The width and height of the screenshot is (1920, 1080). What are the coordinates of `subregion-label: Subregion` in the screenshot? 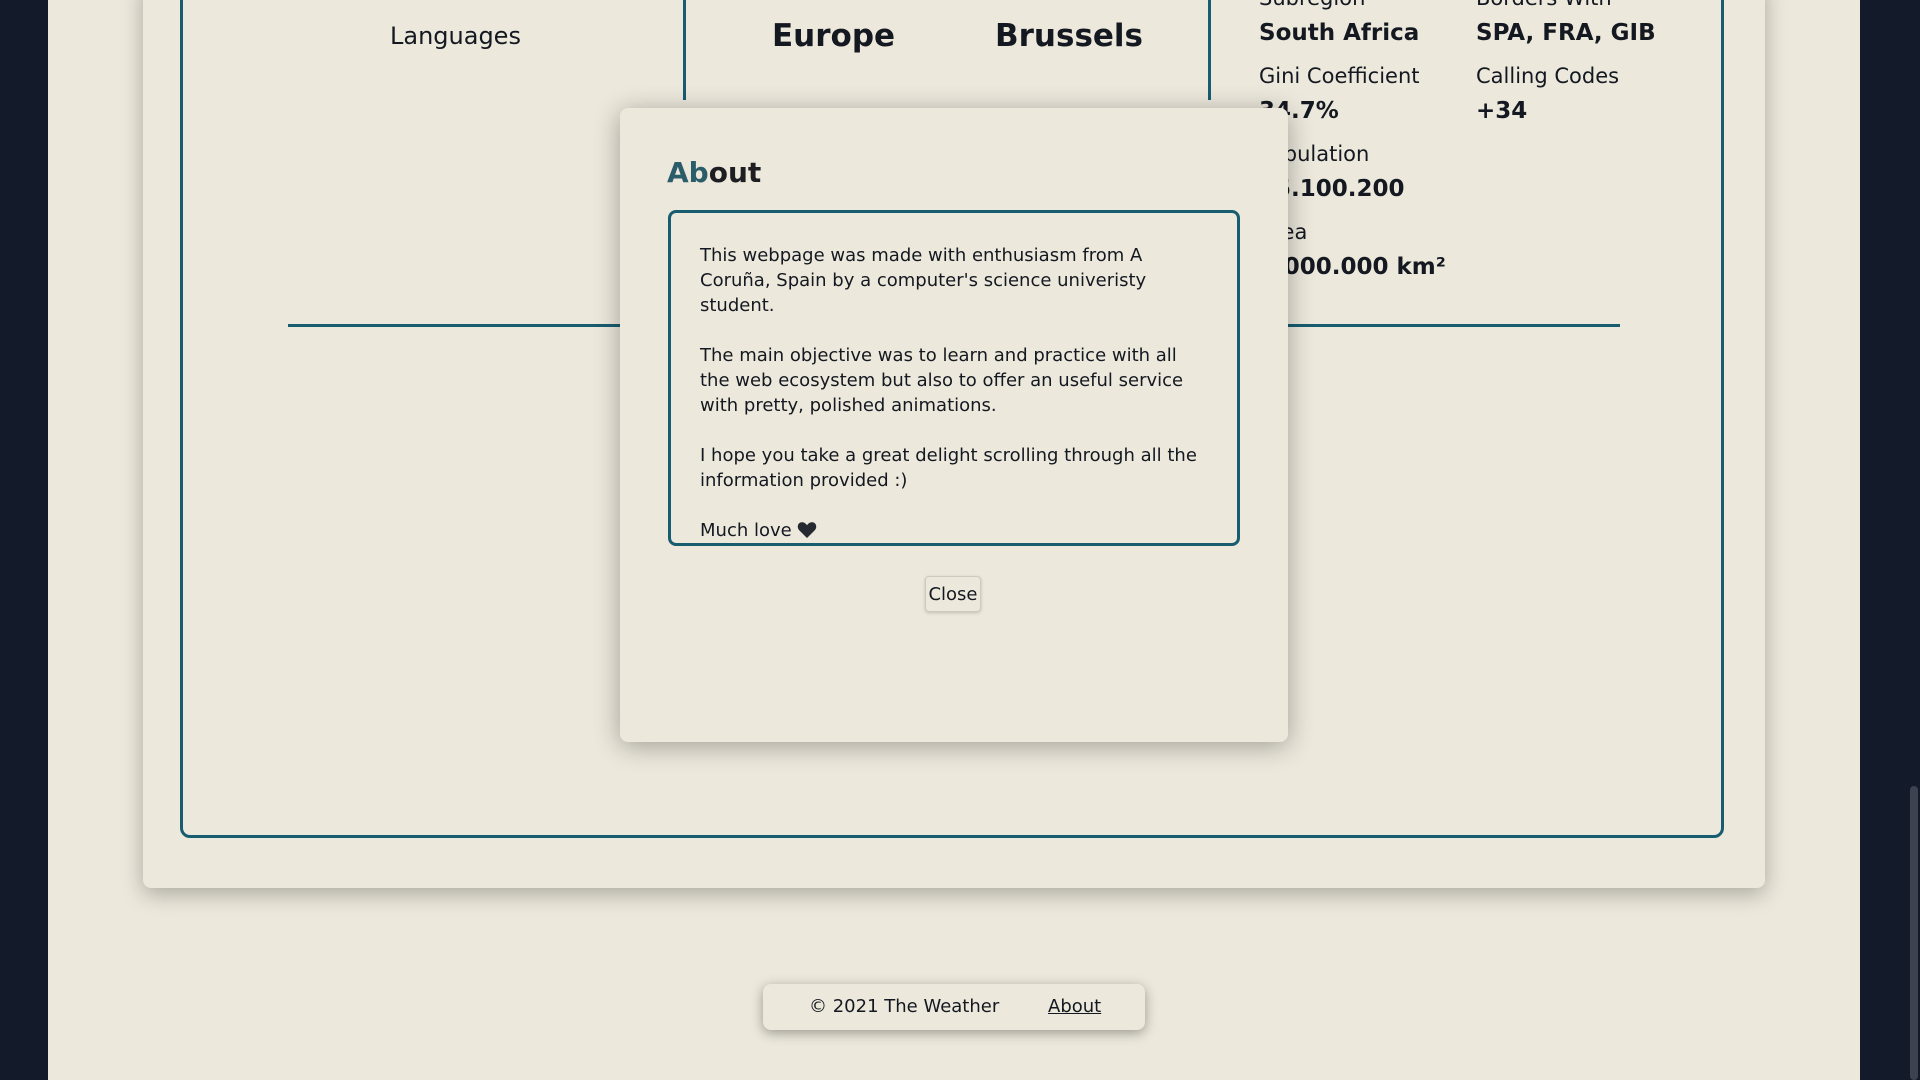 It's located at (1312, 5).